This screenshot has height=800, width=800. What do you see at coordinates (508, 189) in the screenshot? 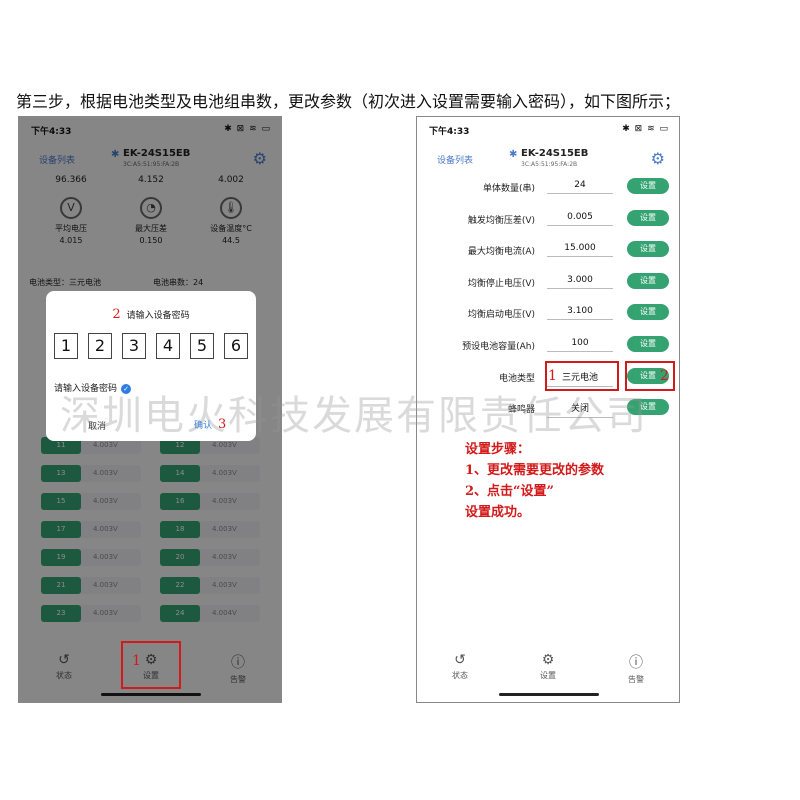
I see `setting-label: 单体数量(串)` at bounding box center [508, 189].